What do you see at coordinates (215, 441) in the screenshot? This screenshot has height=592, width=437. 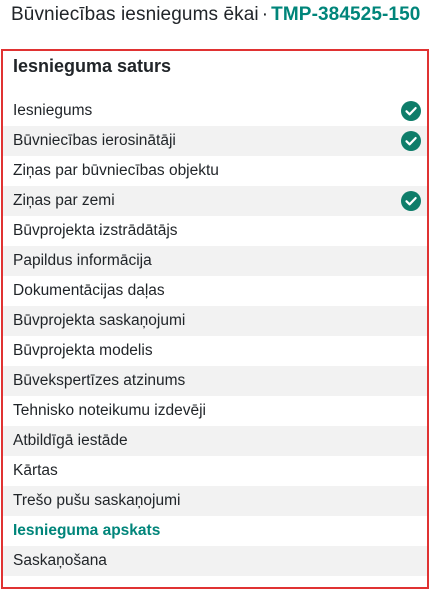 I see `section-item: Atbildīgā iestāde` at bounding box center [215, 441].